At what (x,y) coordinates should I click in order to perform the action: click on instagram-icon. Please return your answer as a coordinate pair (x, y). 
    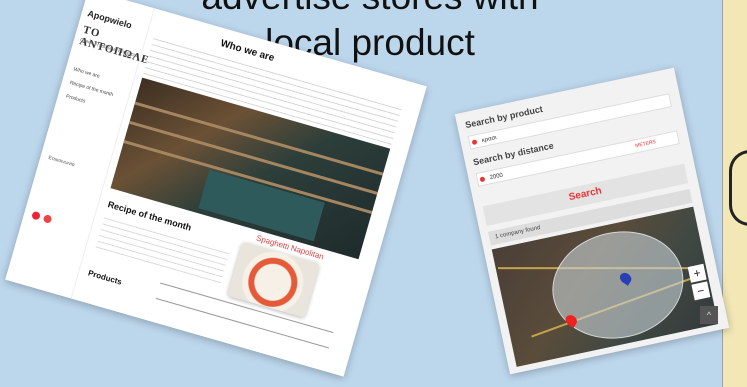
    Looking at the image, I should click on (47, 219).